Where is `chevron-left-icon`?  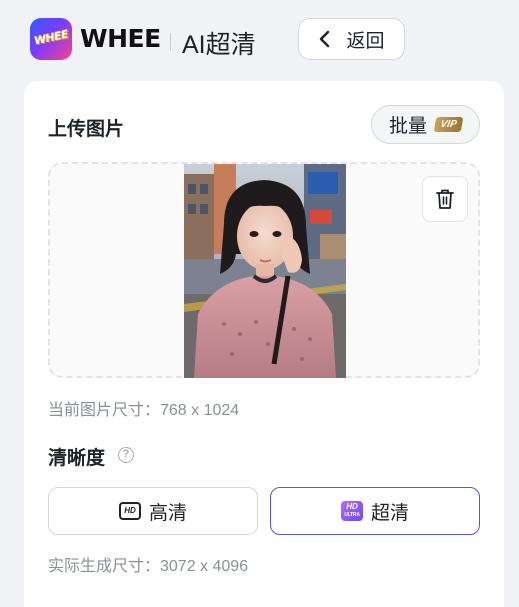 chevron-left-icon is located at coordinates (325, 39).